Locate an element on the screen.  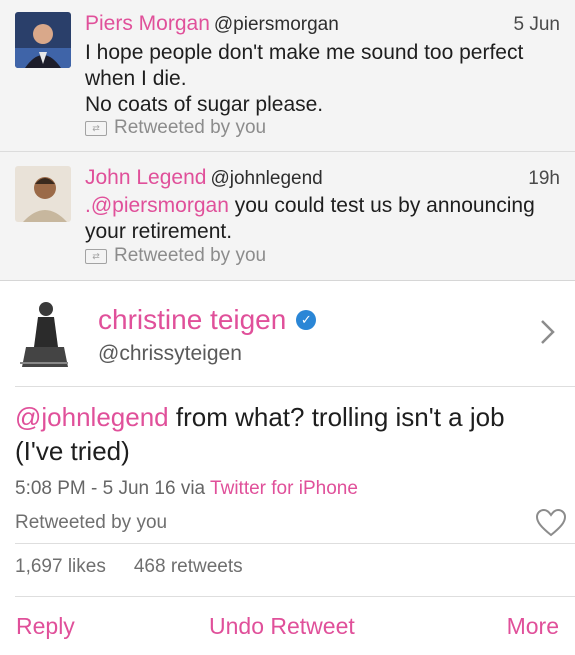
tweet-timestamp: 5:08 PM - 5 Jun 16 via is located at coordinates (113, 488).